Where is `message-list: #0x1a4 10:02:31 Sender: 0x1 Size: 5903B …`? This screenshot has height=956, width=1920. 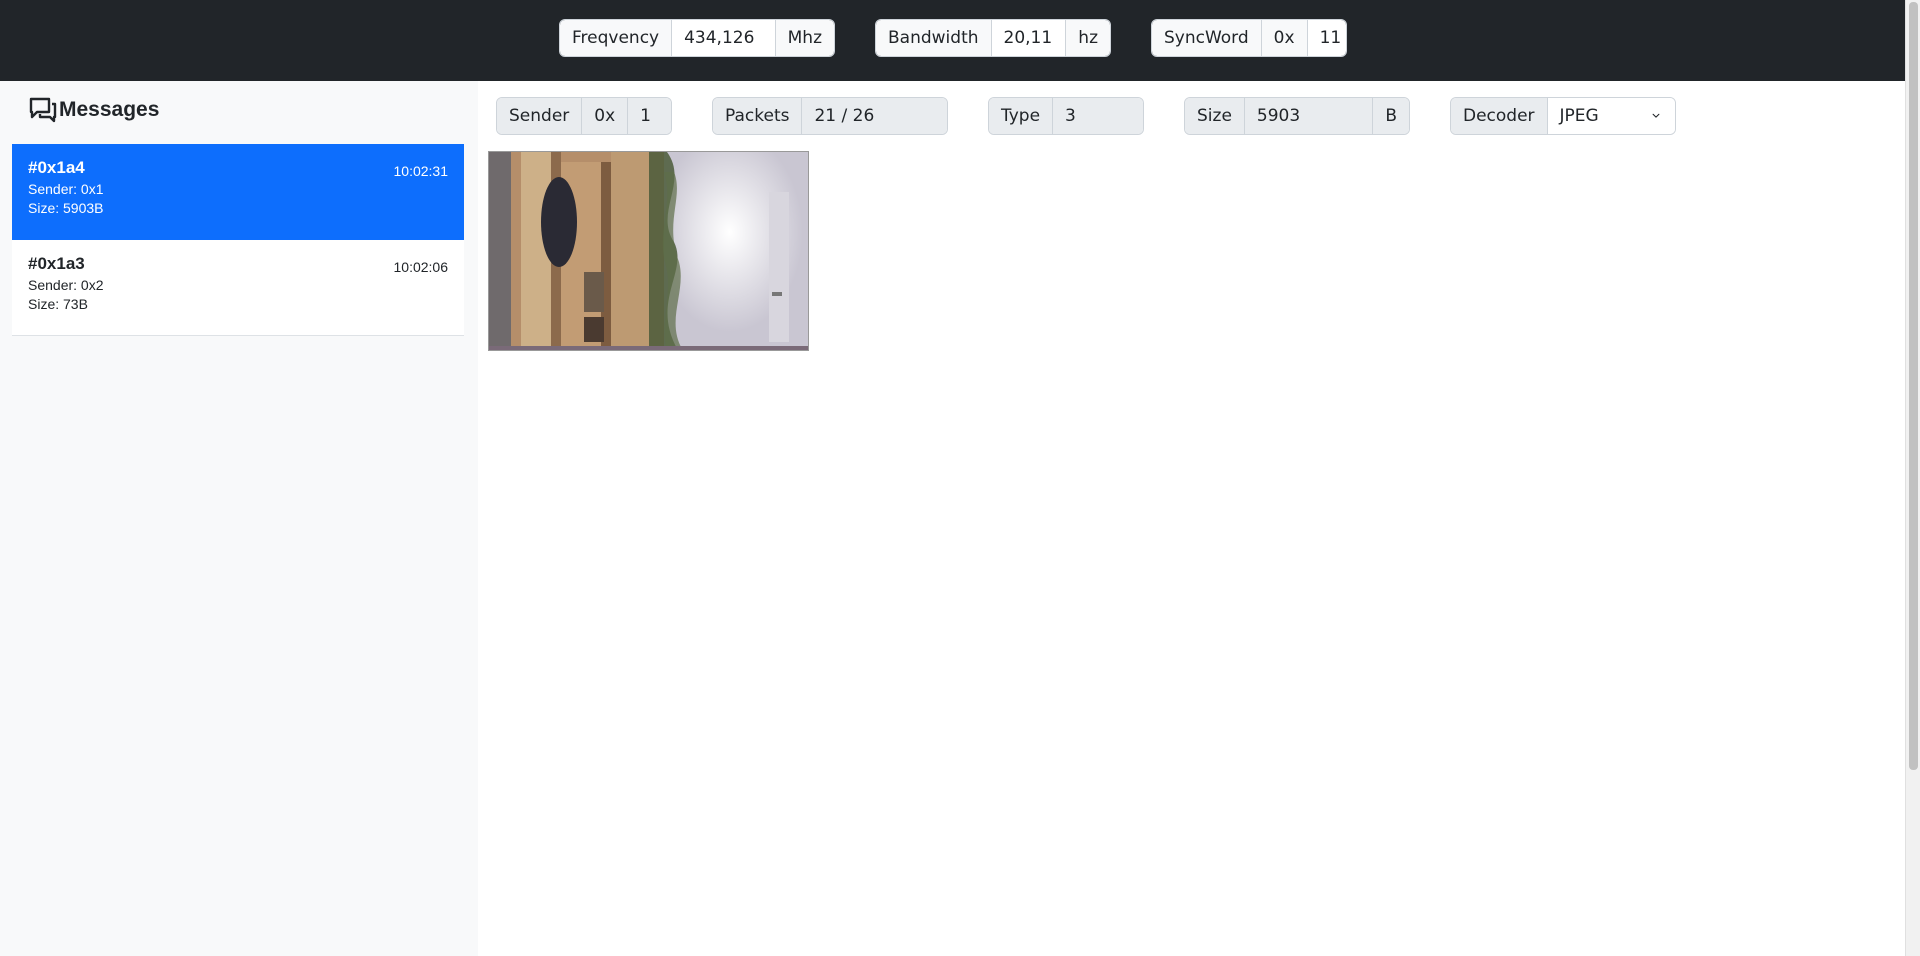
message-list: #0x1a4 10:02:31 Sender: 0x1 Size: 5903B … is located at coordinates (238, 240).